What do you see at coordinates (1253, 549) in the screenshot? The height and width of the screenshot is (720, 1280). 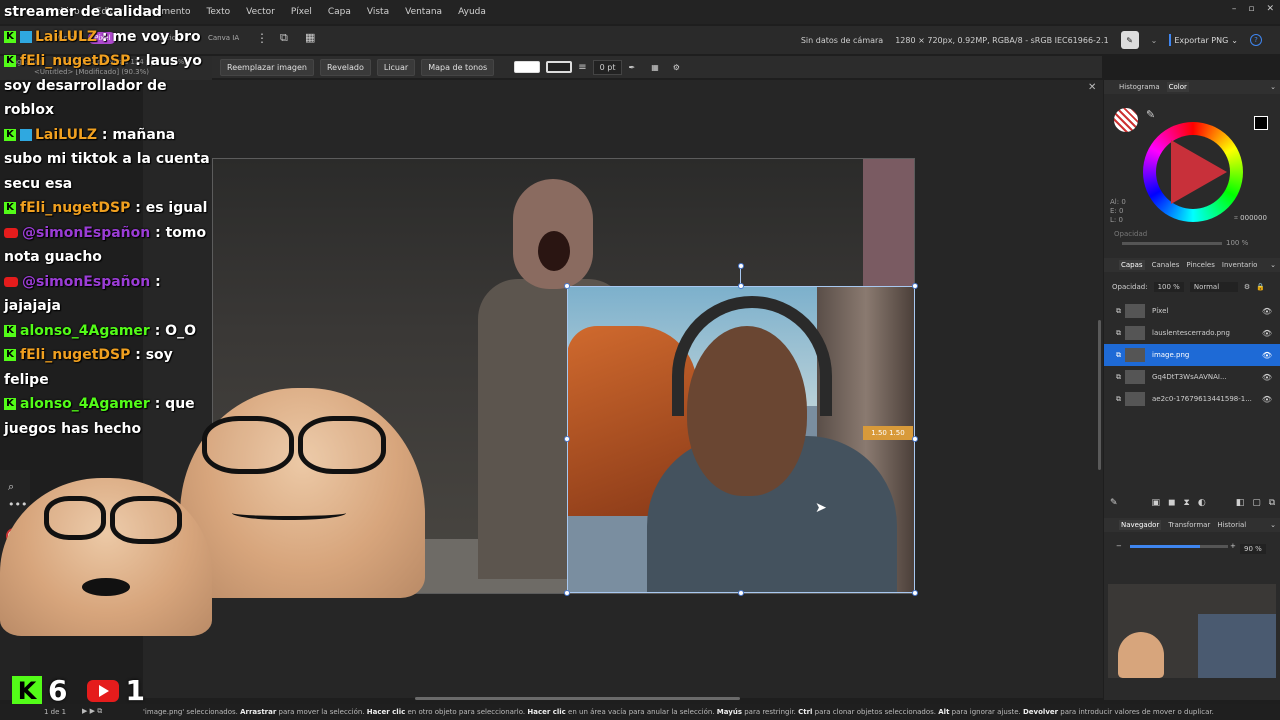 I see `zoom-field: 90 %` at bounding box center [1253, 549].